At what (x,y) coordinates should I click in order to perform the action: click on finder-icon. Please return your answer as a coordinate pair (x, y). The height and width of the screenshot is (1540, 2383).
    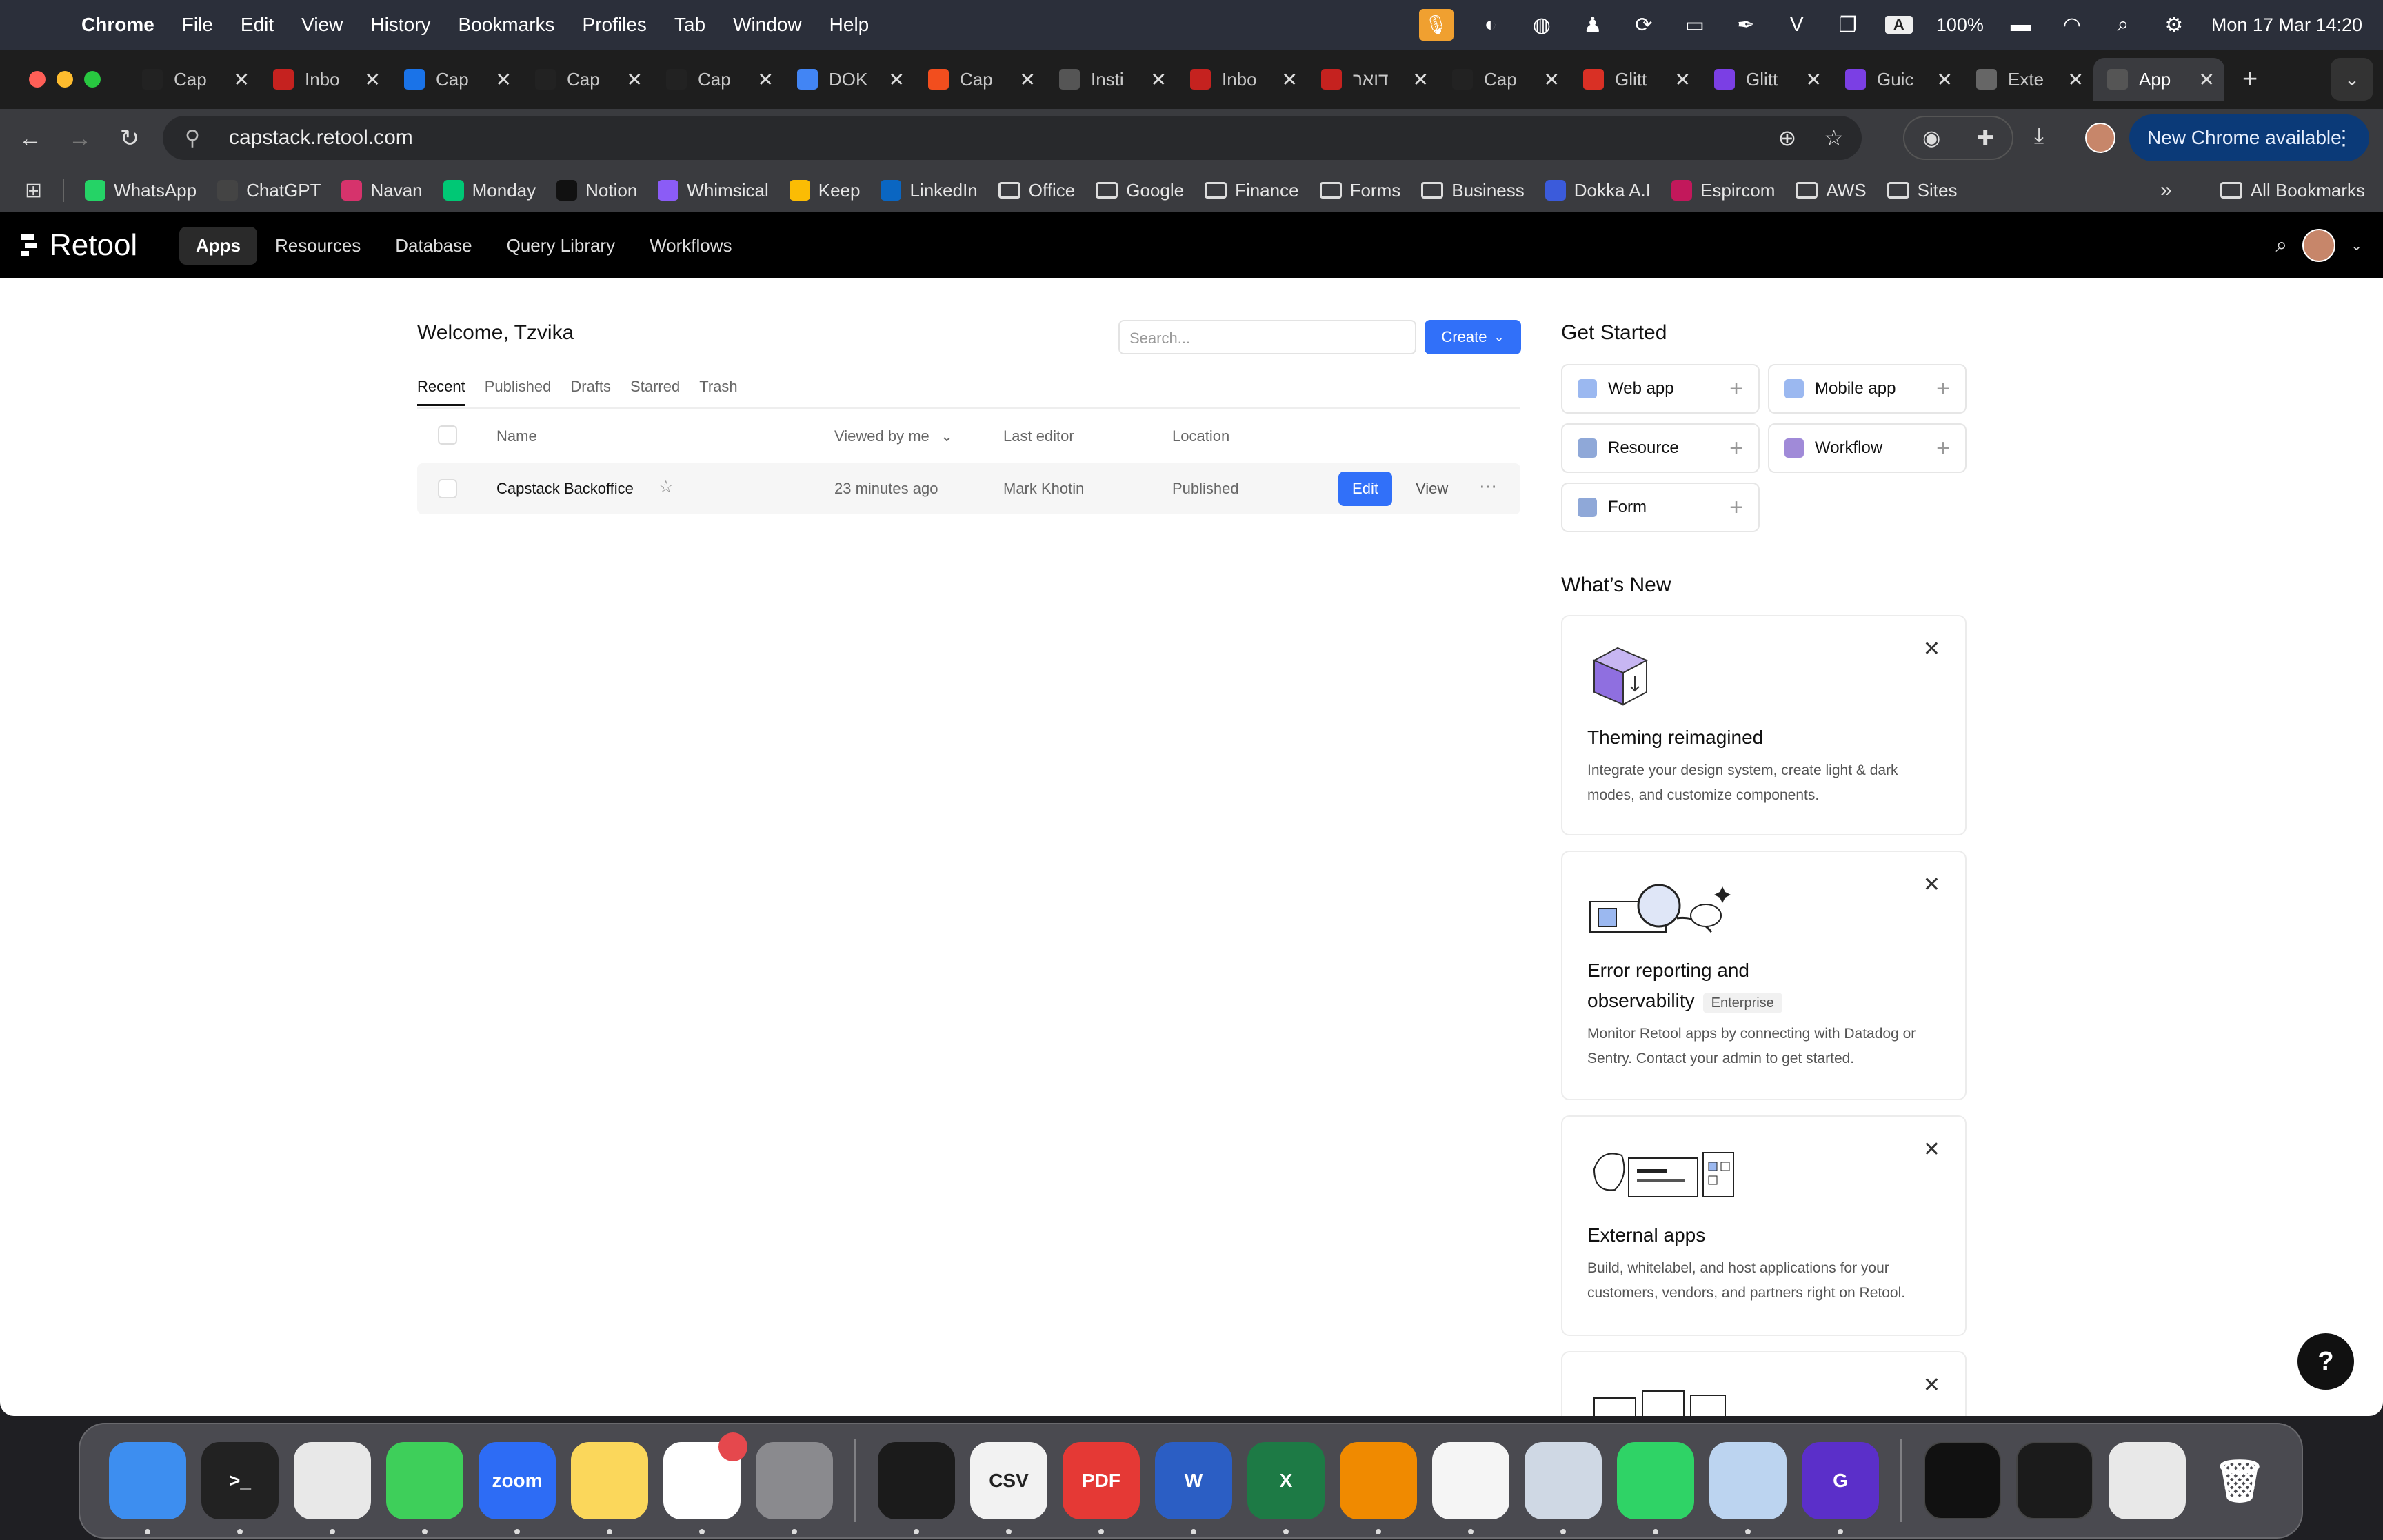
    Looking at the image, I should click on (147, 1488).